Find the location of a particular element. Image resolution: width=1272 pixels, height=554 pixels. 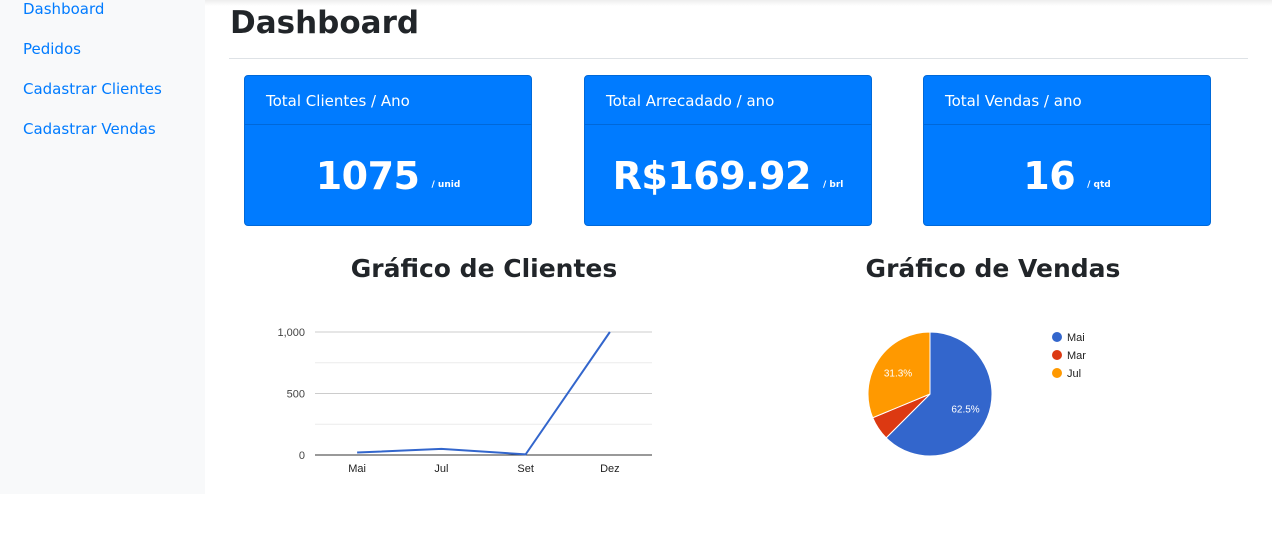

card-total-arrecadado: Total Arrecadado / ano R$169.92 / brl is located at coordinates (728, 150).